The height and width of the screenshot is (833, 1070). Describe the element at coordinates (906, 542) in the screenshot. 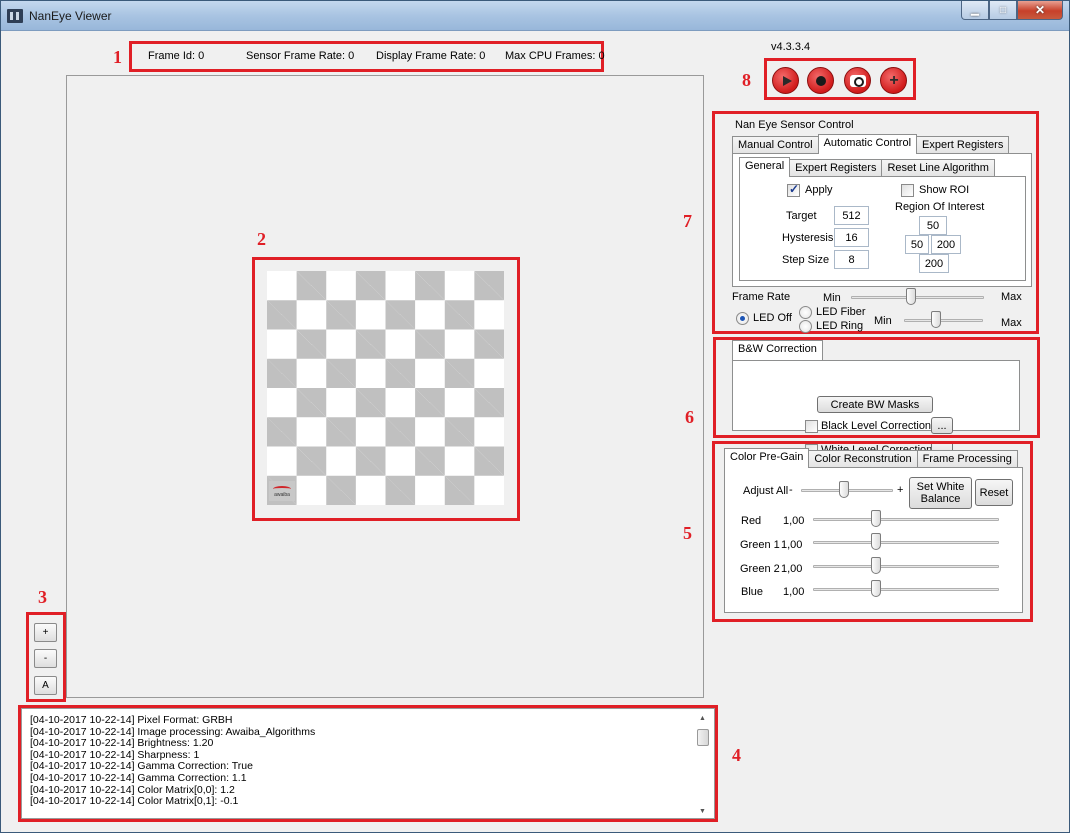

I see `green1-gain-slider` at that location.